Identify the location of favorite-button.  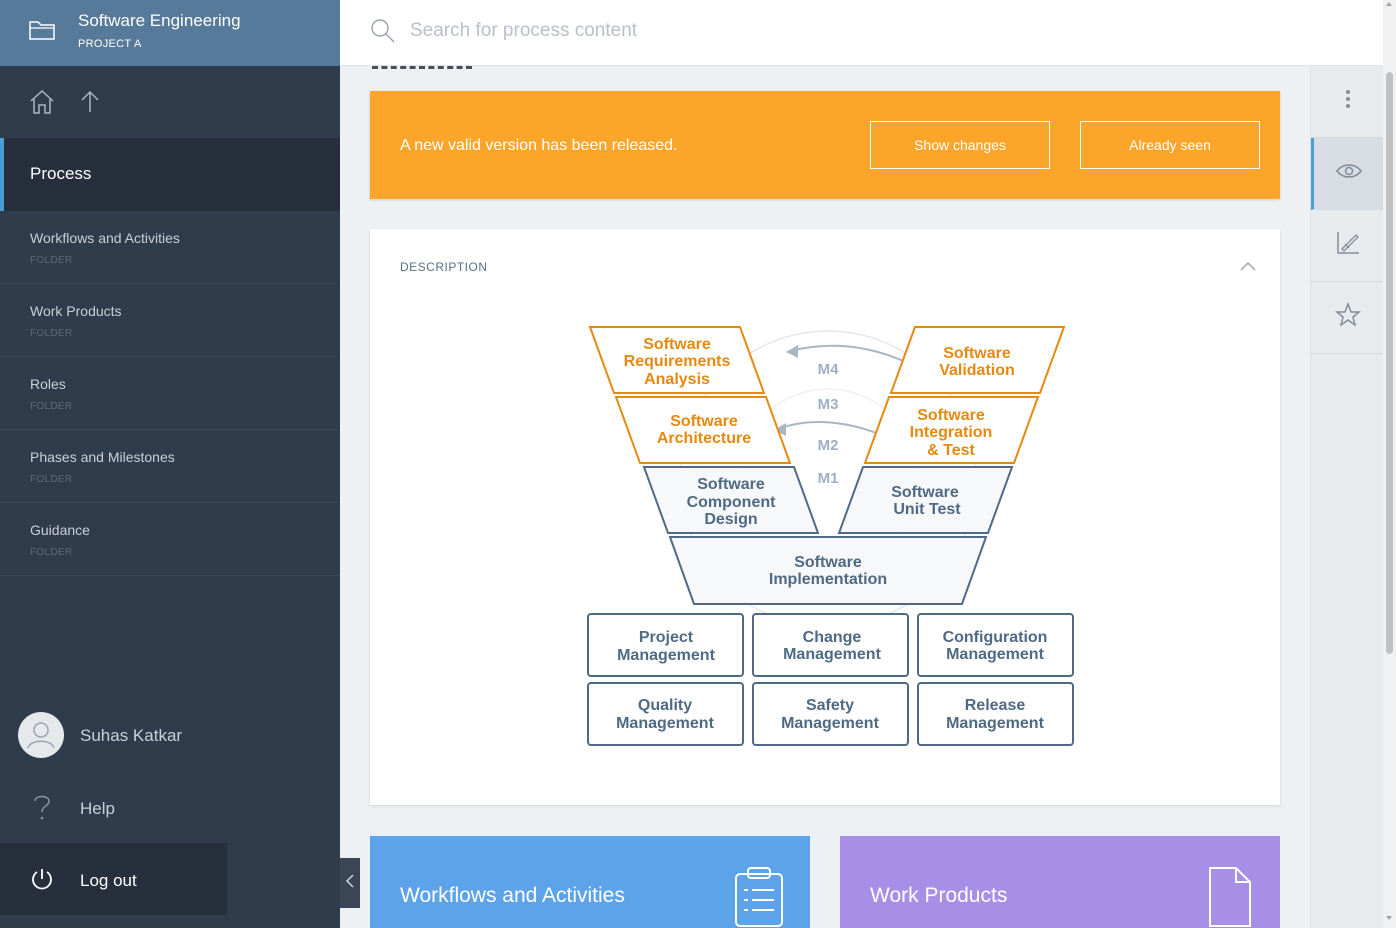
(1347, 318).